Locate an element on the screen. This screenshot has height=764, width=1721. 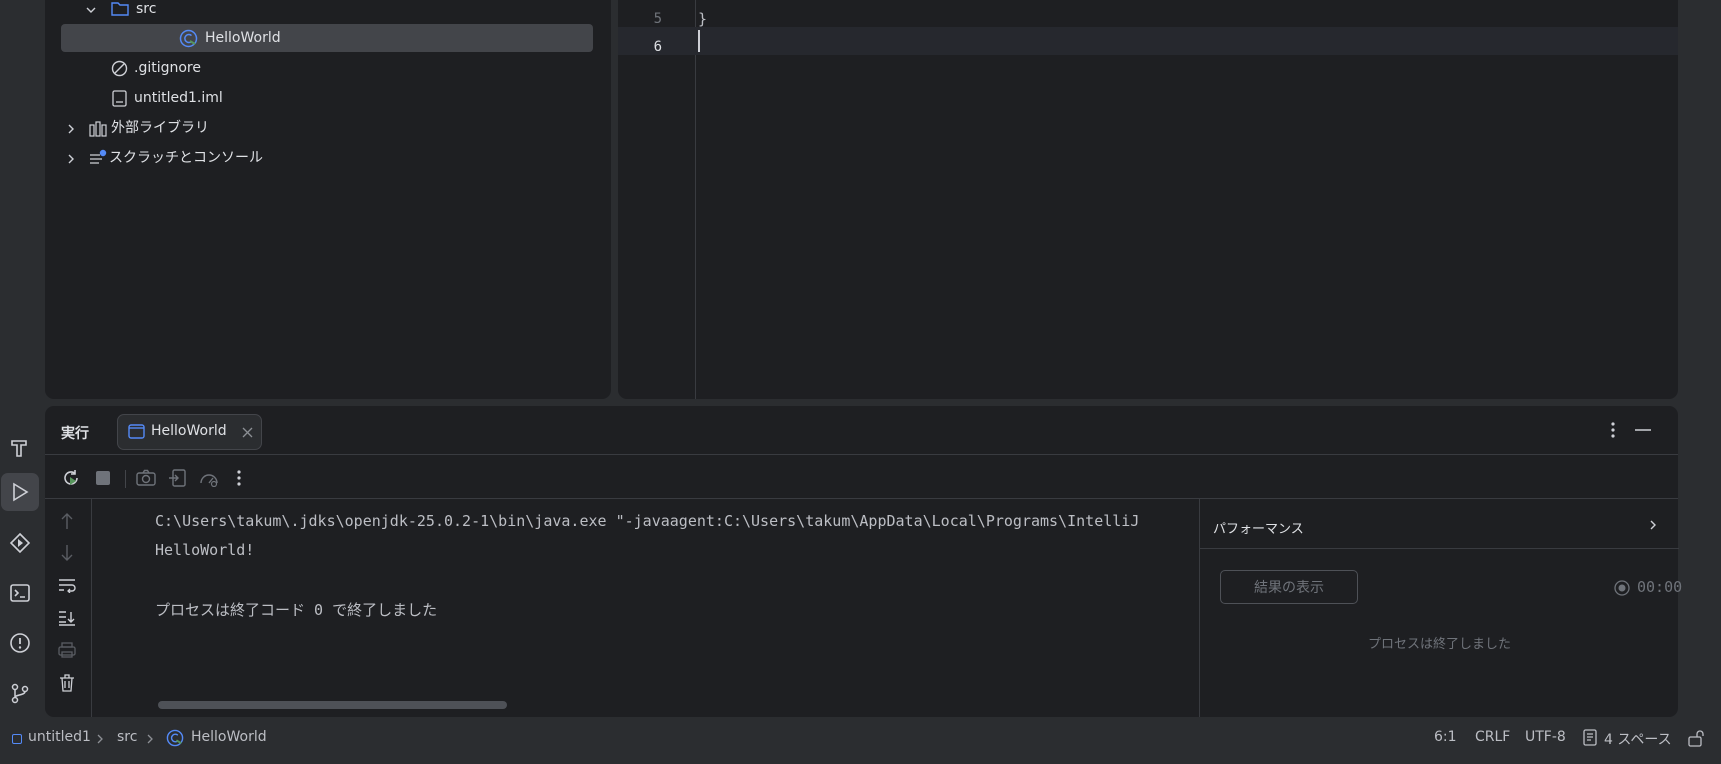
run-tab-helloworld: HelloWorld is located at coordinates (189, 432).